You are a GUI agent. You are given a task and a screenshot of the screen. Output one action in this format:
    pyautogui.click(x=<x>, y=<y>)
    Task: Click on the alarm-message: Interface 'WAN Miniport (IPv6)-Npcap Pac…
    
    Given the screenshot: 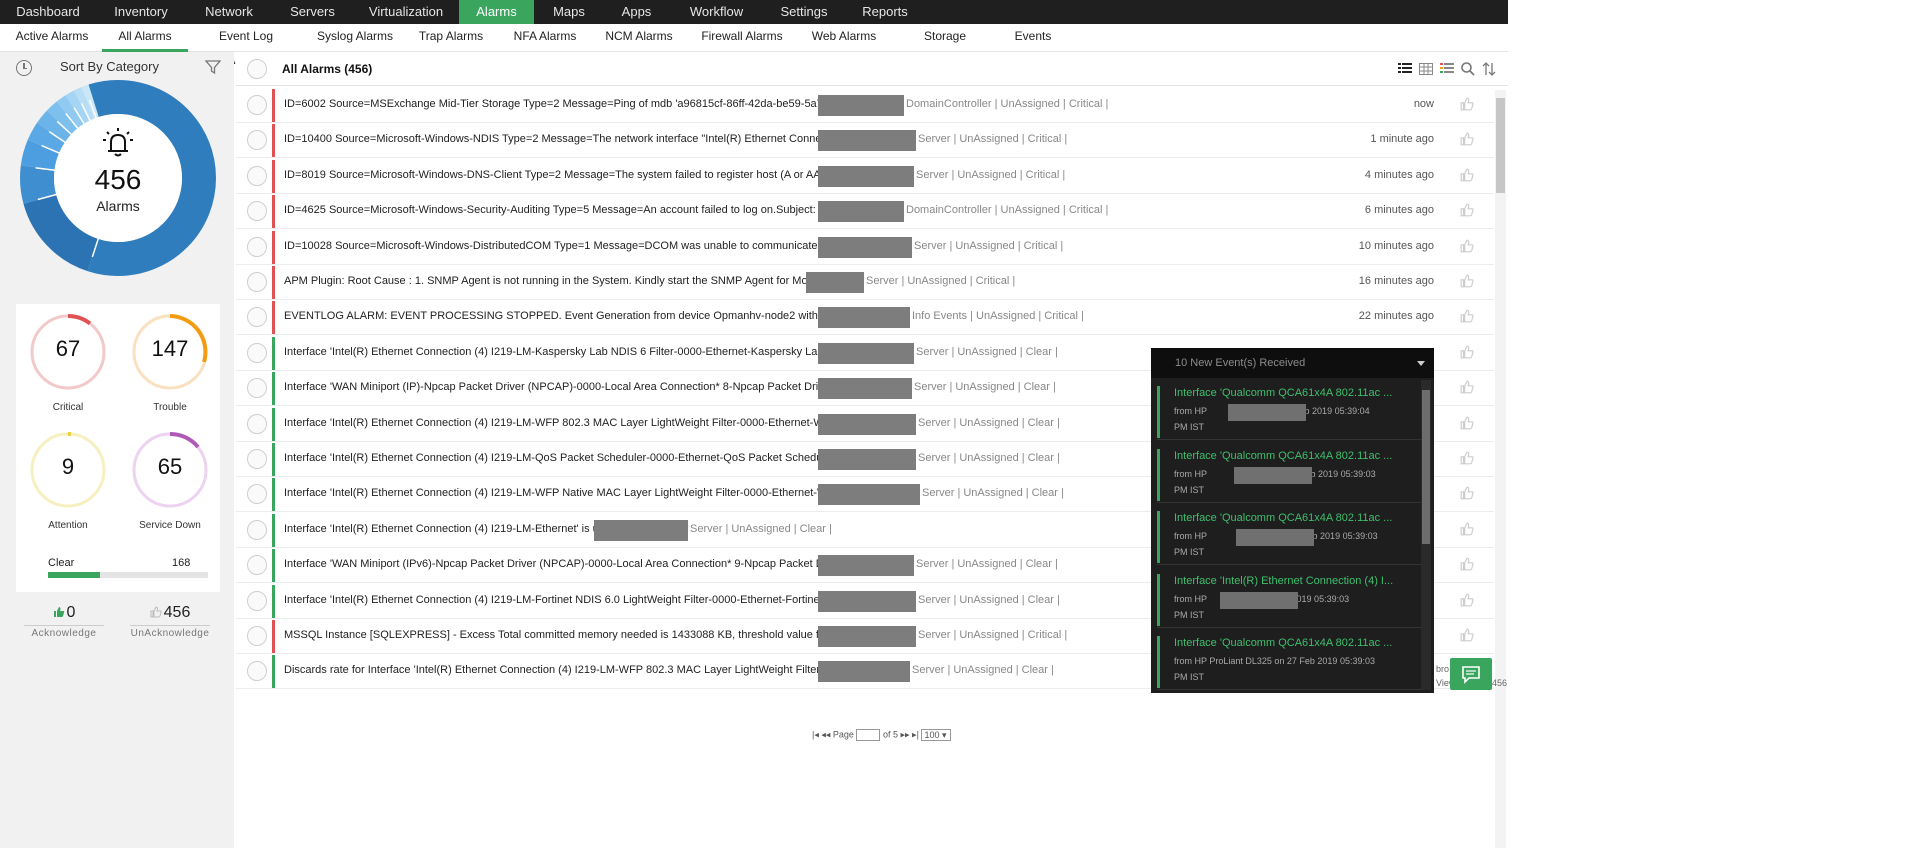 What is the action you would take?
    pyautogui.click(x=567, y=564)
    